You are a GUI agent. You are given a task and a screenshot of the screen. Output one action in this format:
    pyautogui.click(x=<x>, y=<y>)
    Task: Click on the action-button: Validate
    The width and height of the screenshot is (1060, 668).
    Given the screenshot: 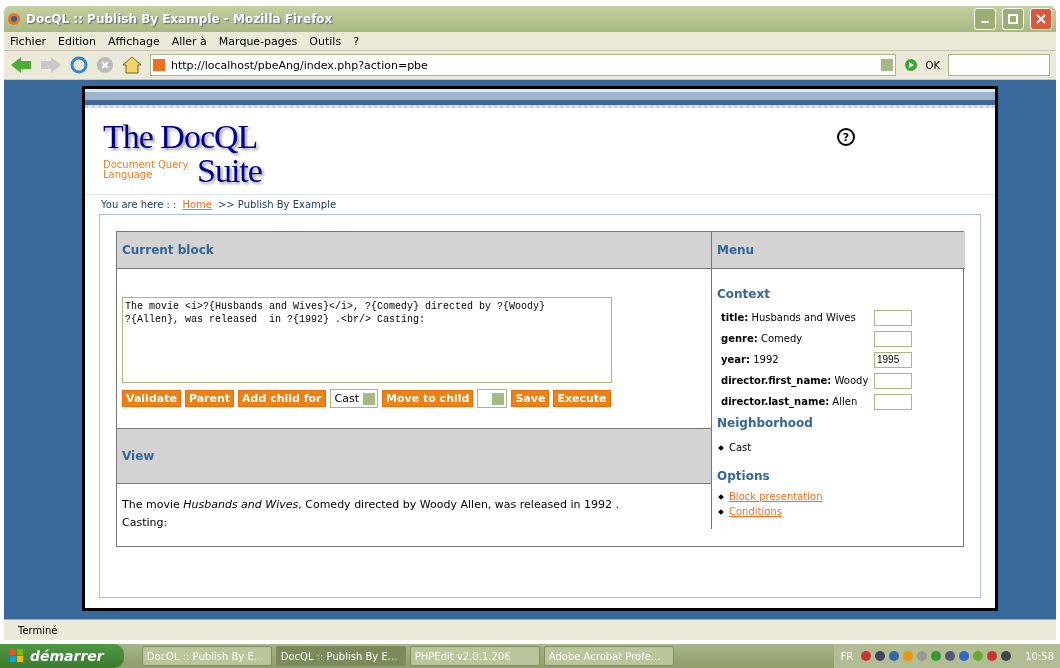 What is the action you would take?
    pyautogui.click(x=151, y=398)
    